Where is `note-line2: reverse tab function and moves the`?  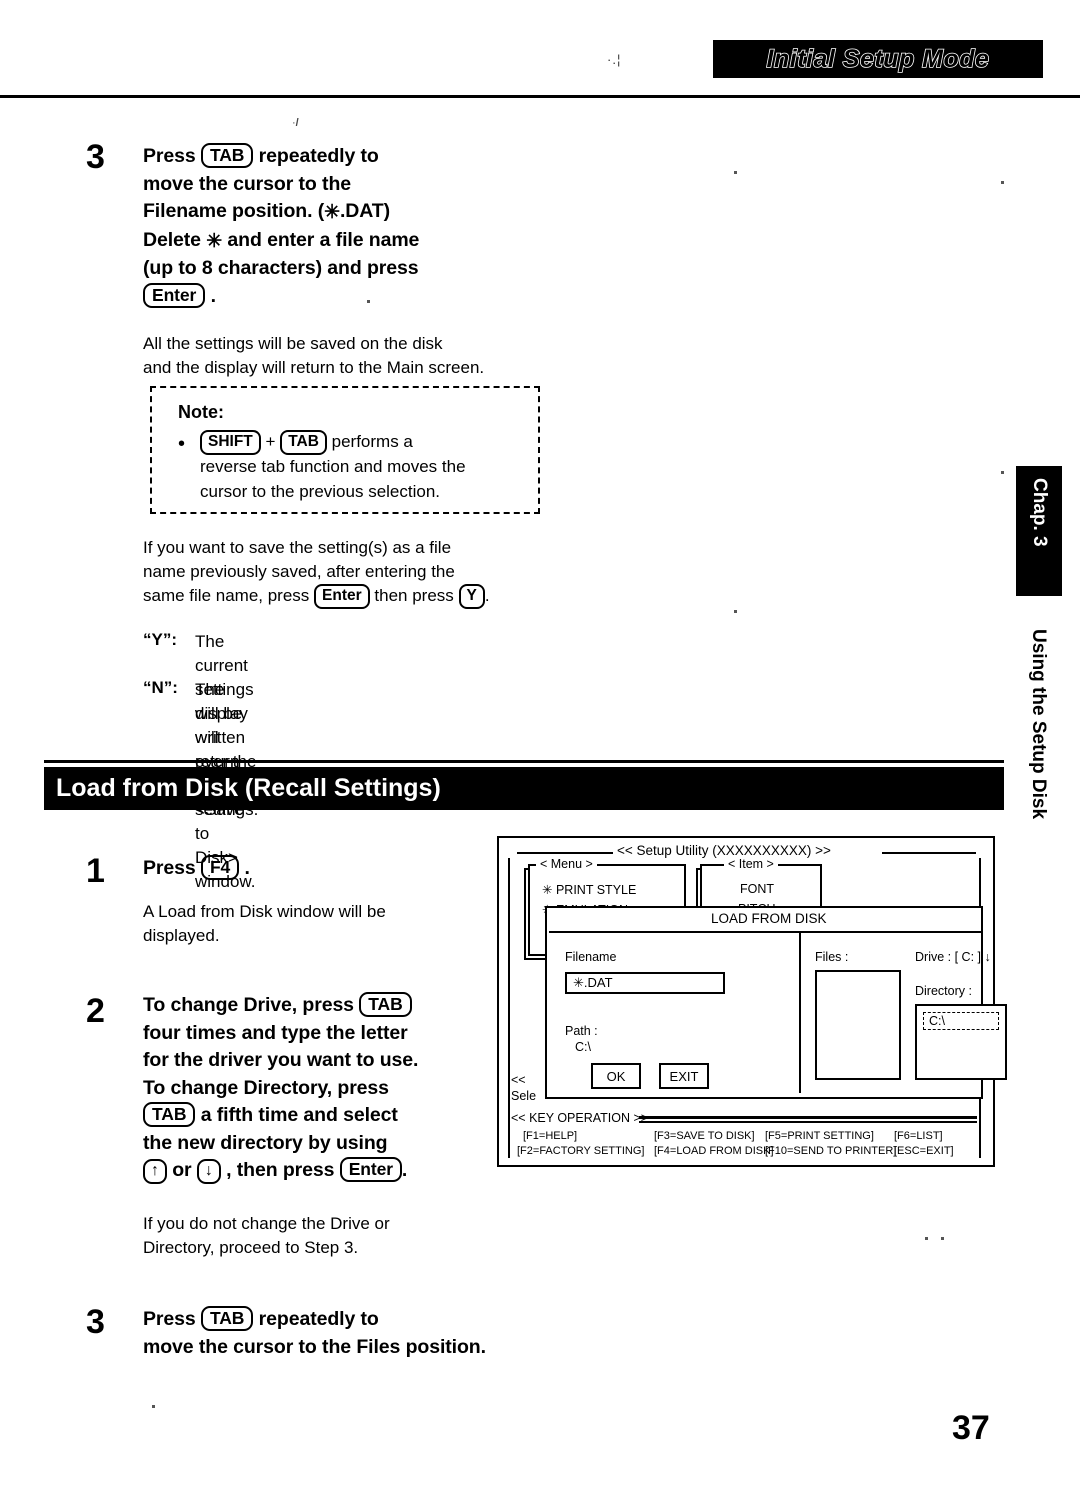
note-line2: reverse tab function and moves the is located at coordinates (333, 466).